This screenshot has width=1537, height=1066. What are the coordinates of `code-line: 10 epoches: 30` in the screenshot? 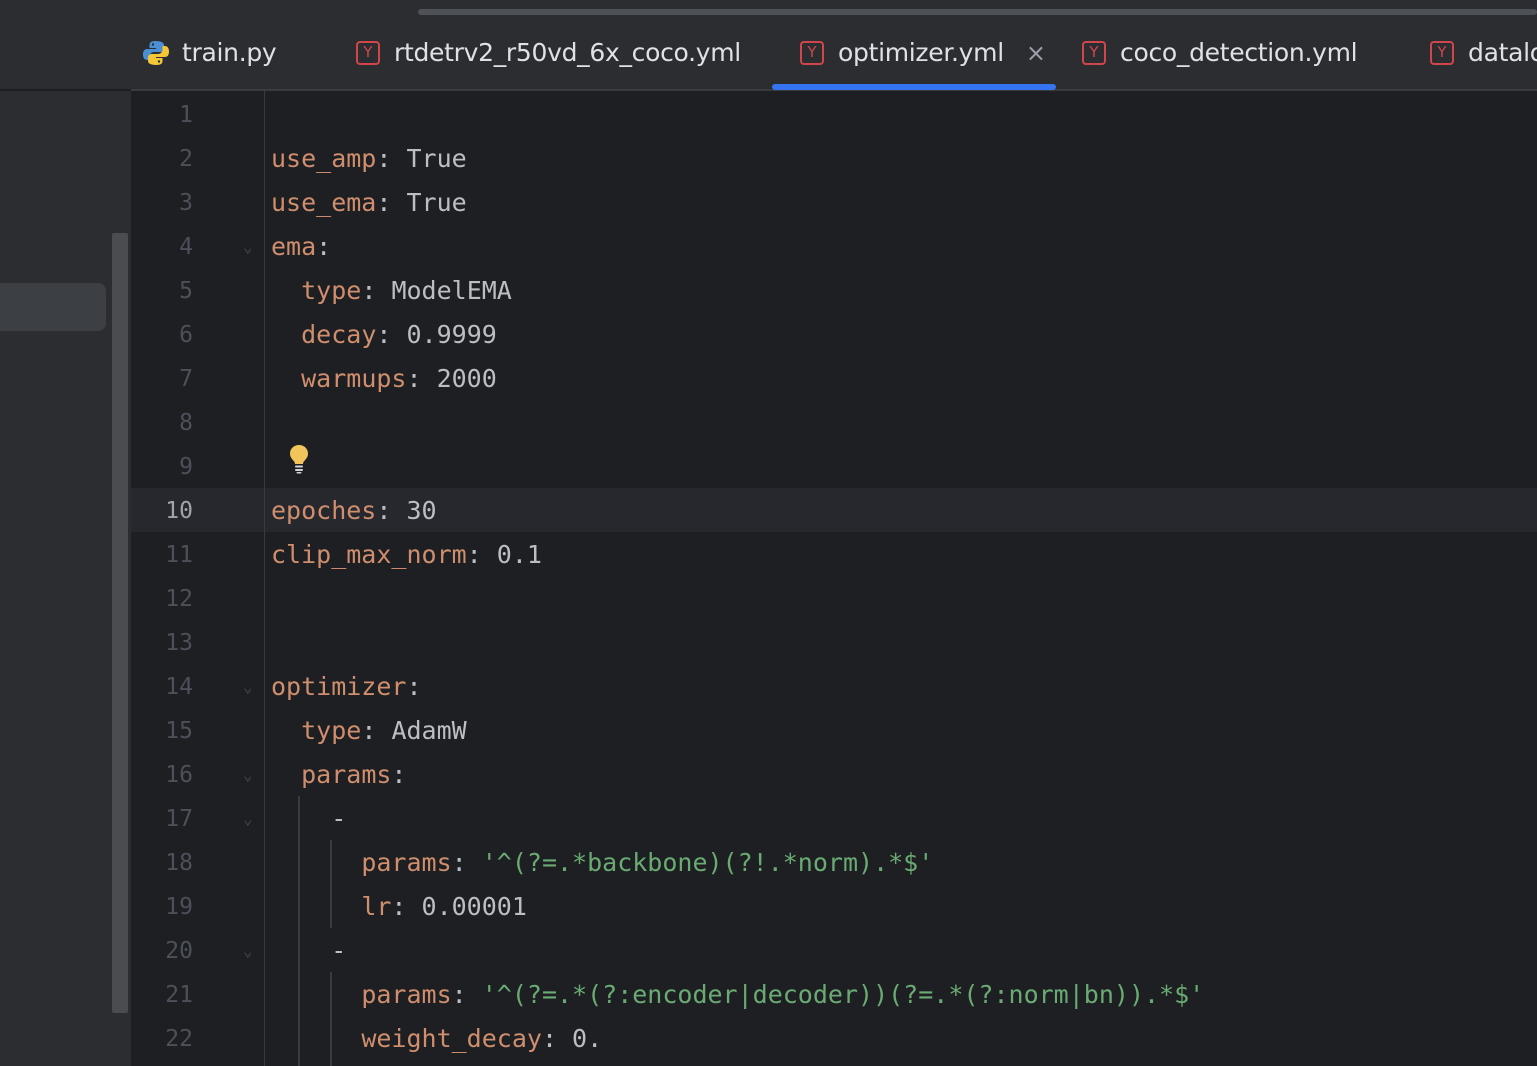 It's located at (834, 511).